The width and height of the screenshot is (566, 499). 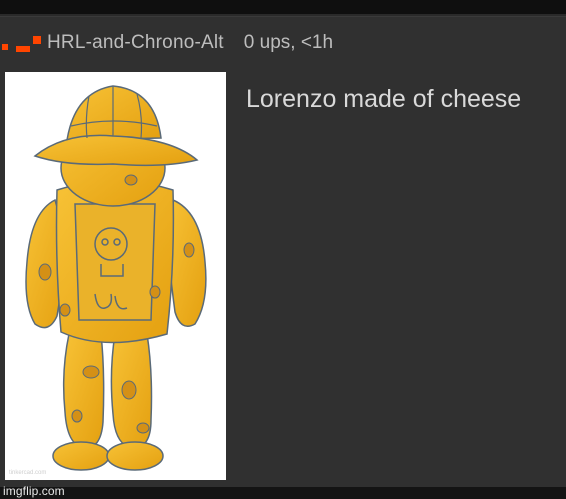 I want to click on imgflip-watermark: imgflip.com, so click(x=34, y=491).